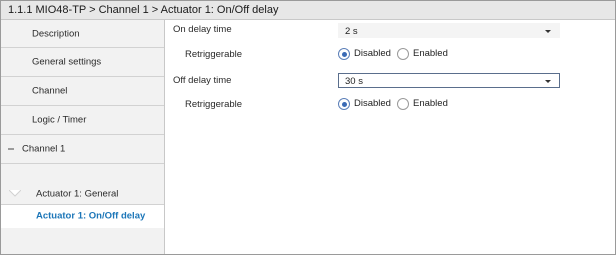 The width and height of the screenshot is (616, 255). I want to click on sidebar-item-actuator-1-general: Actuator 1: General, so click(82, 194).